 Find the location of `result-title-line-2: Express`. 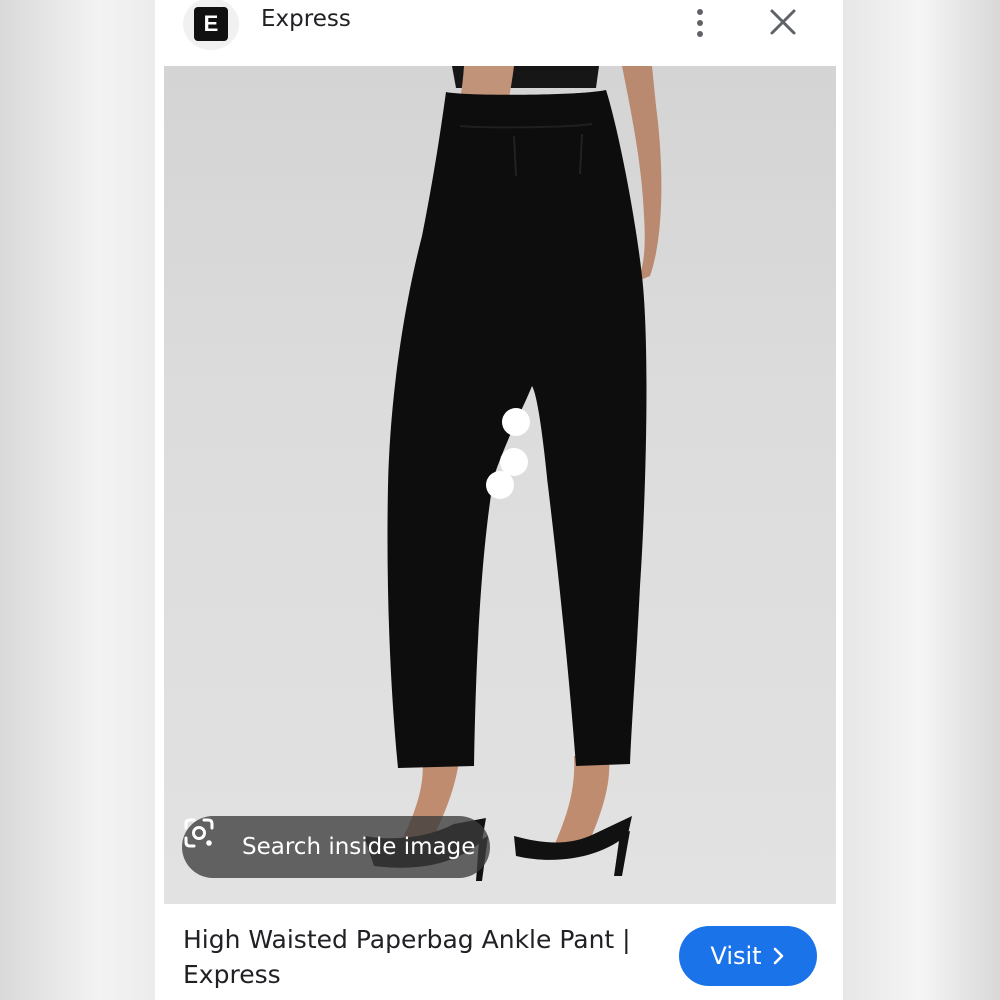

result-title-line-2: Express is located at coordinates (232, 974).